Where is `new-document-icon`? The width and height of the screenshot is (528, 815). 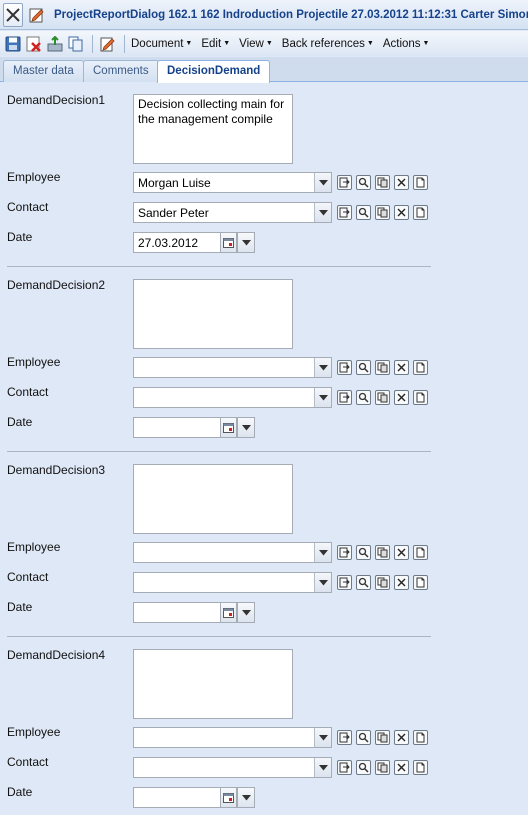 new-document-icon is located at coordinates (420, 737).